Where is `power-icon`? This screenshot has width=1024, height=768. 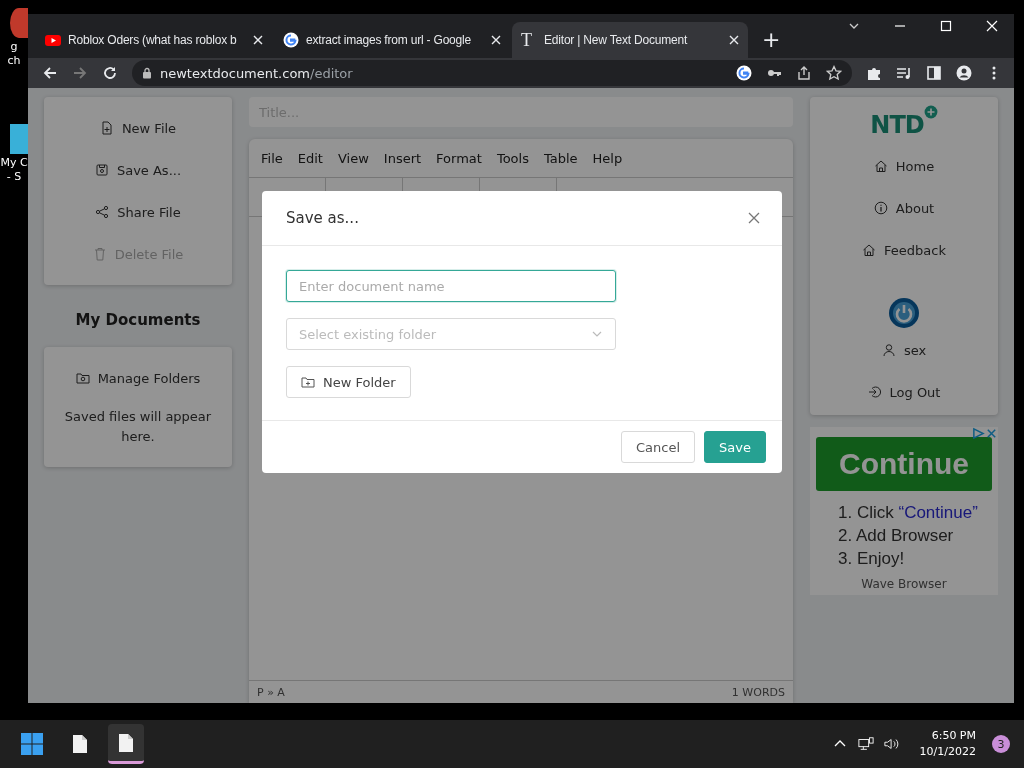
power-icon is located at coordinates (904, 313).